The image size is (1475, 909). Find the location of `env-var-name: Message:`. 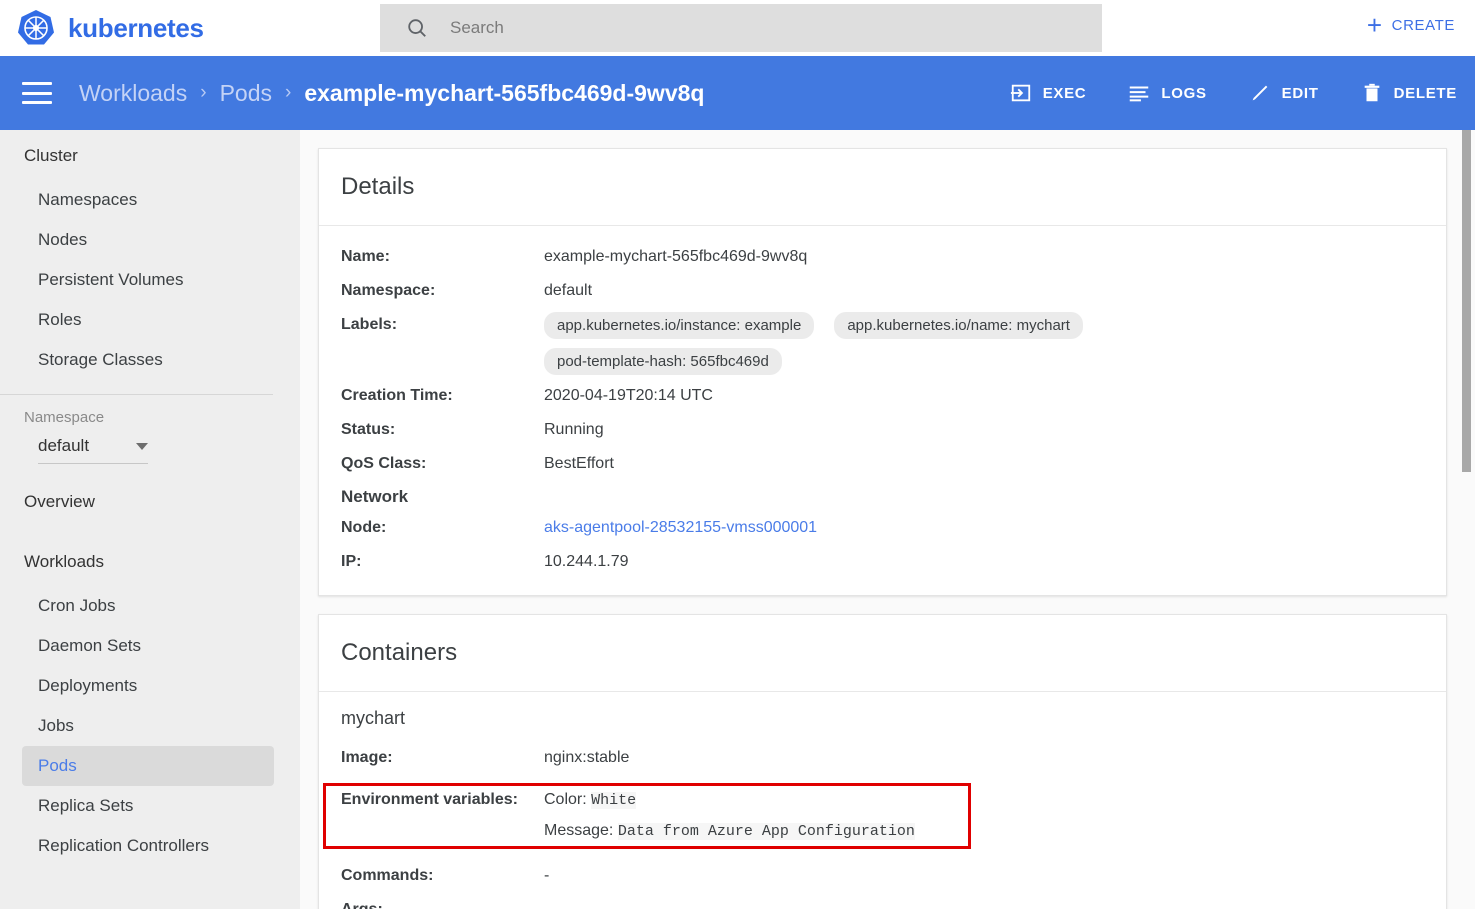

env-var-name: Message: is located at coordinates (579, 830).